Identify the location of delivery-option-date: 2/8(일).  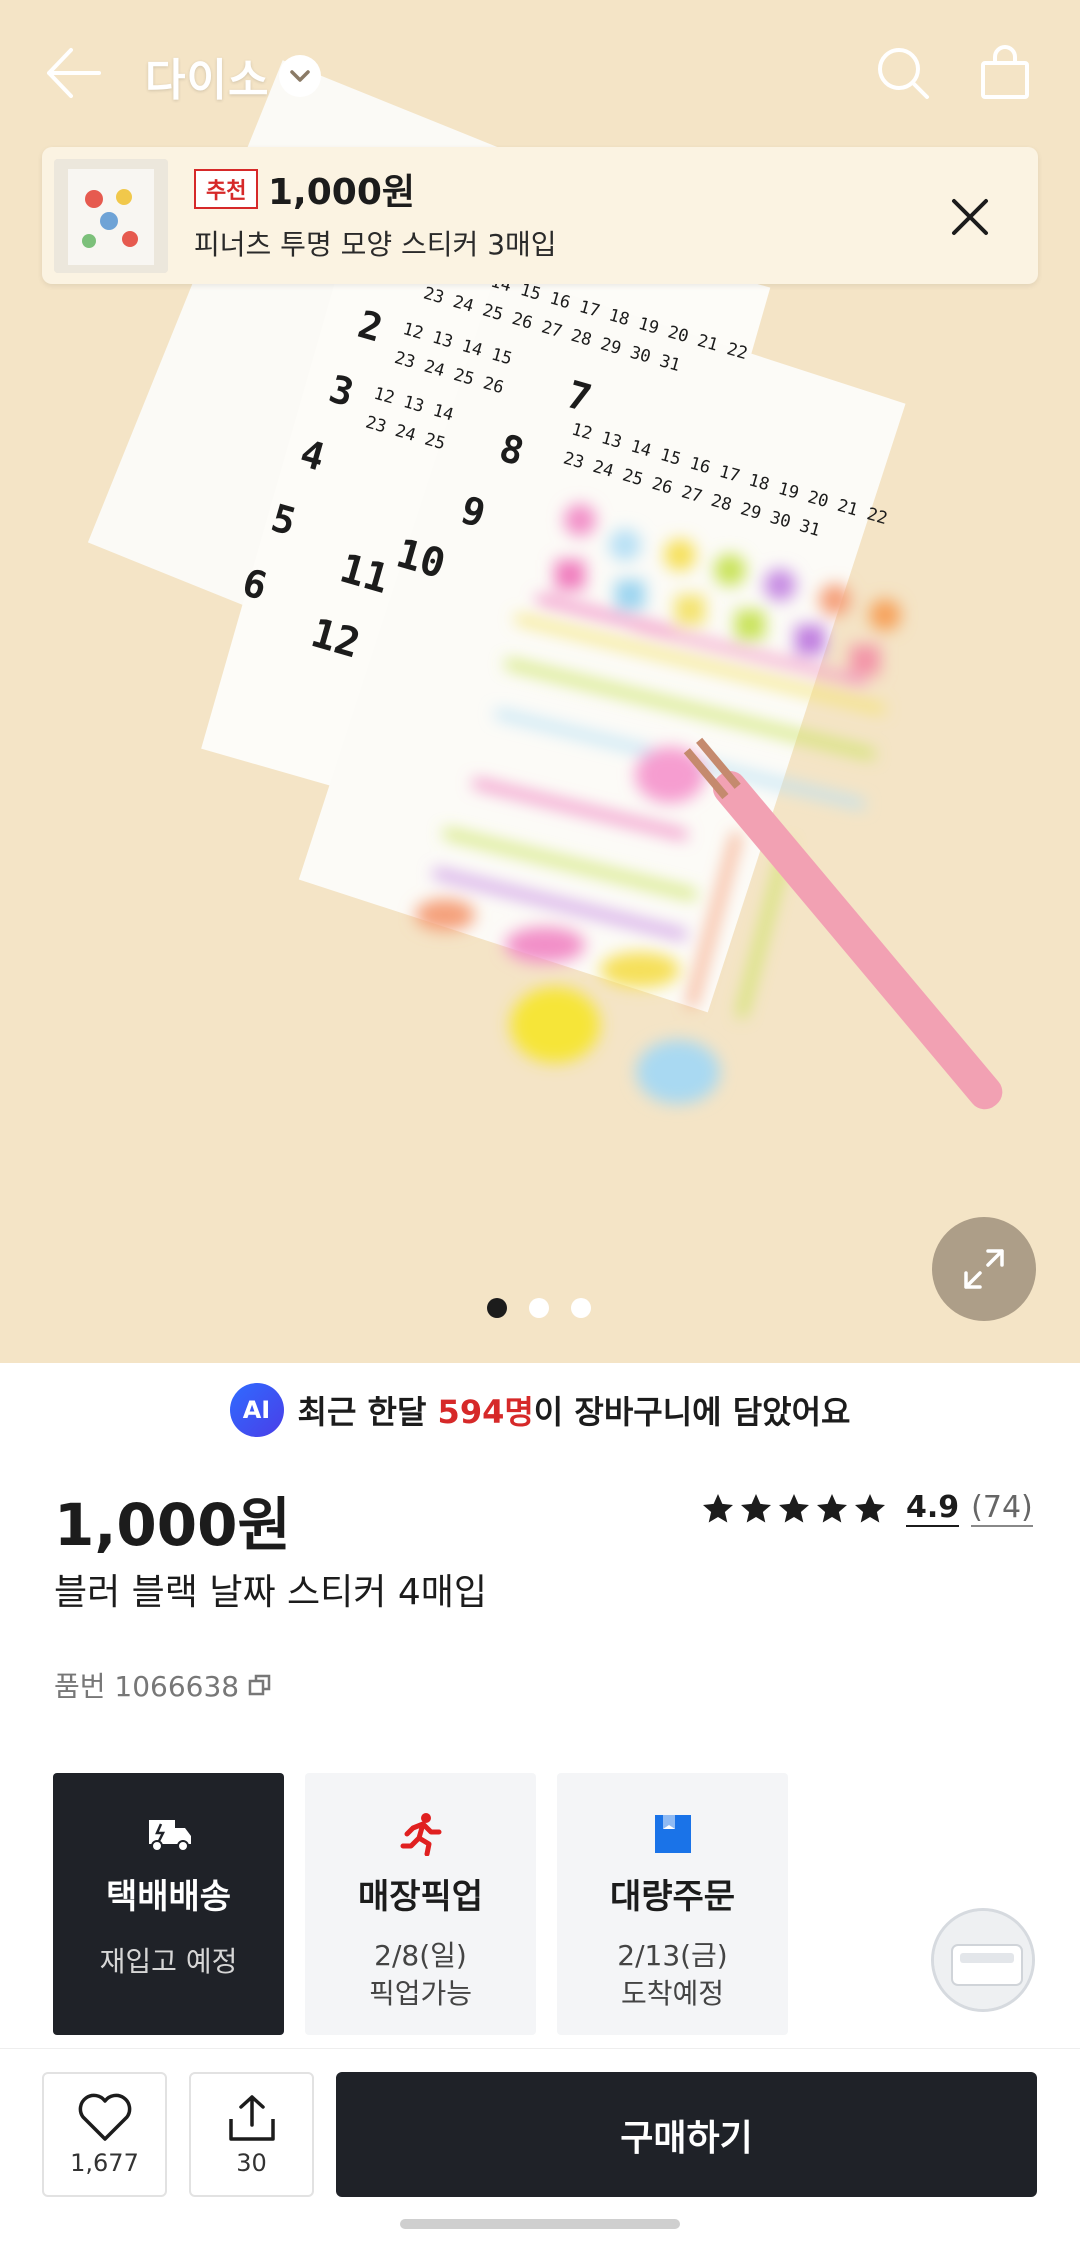
(420, 1955).